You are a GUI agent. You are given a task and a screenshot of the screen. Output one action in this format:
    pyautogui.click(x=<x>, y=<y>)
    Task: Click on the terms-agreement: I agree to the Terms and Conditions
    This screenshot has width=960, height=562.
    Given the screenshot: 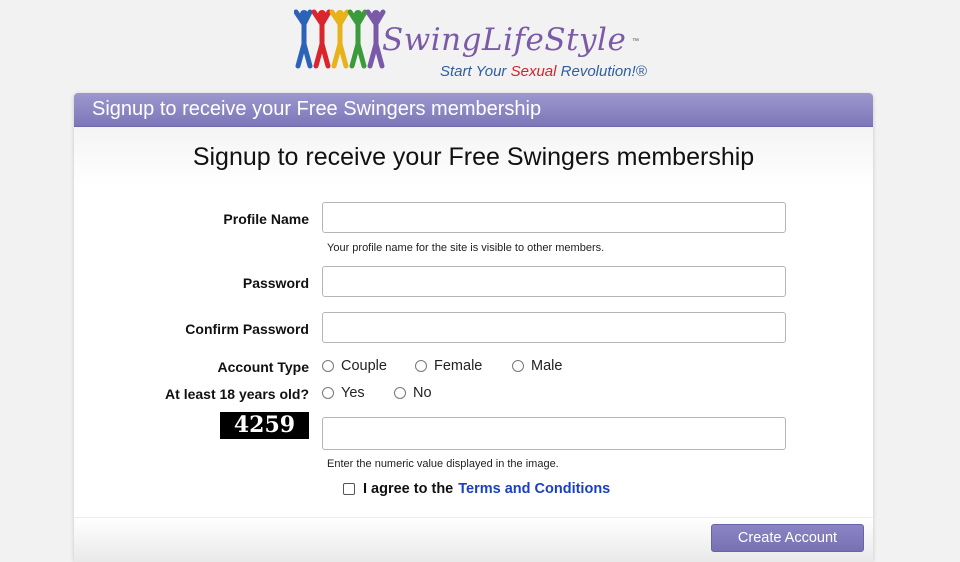 What is the action you would take?
    pyautogui.click(x=476, y=489)
    